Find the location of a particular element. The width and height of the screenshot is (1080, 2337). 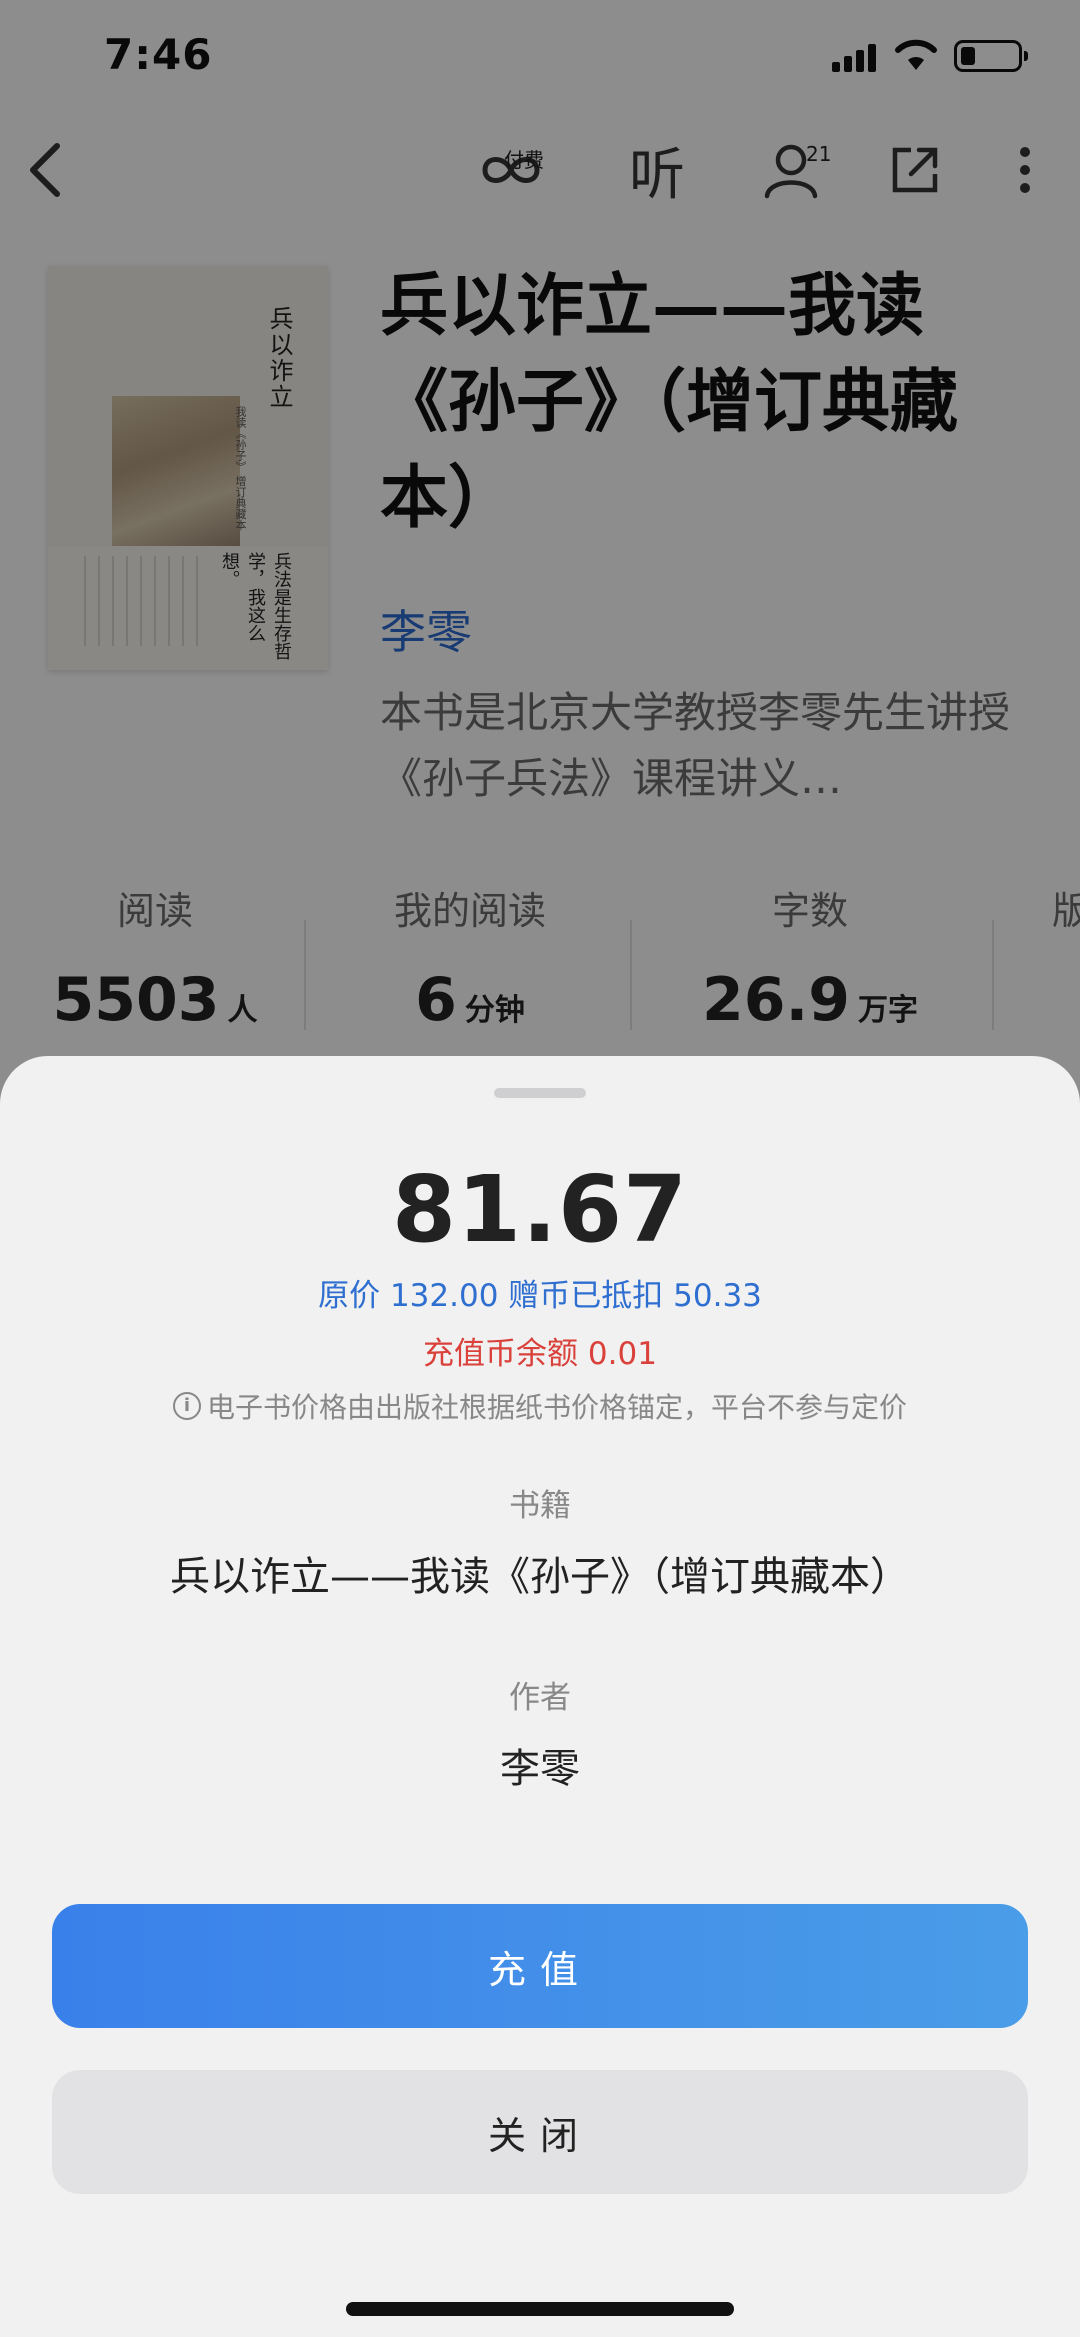

book-label: 书籍 is located at coordinates (540, 1506).